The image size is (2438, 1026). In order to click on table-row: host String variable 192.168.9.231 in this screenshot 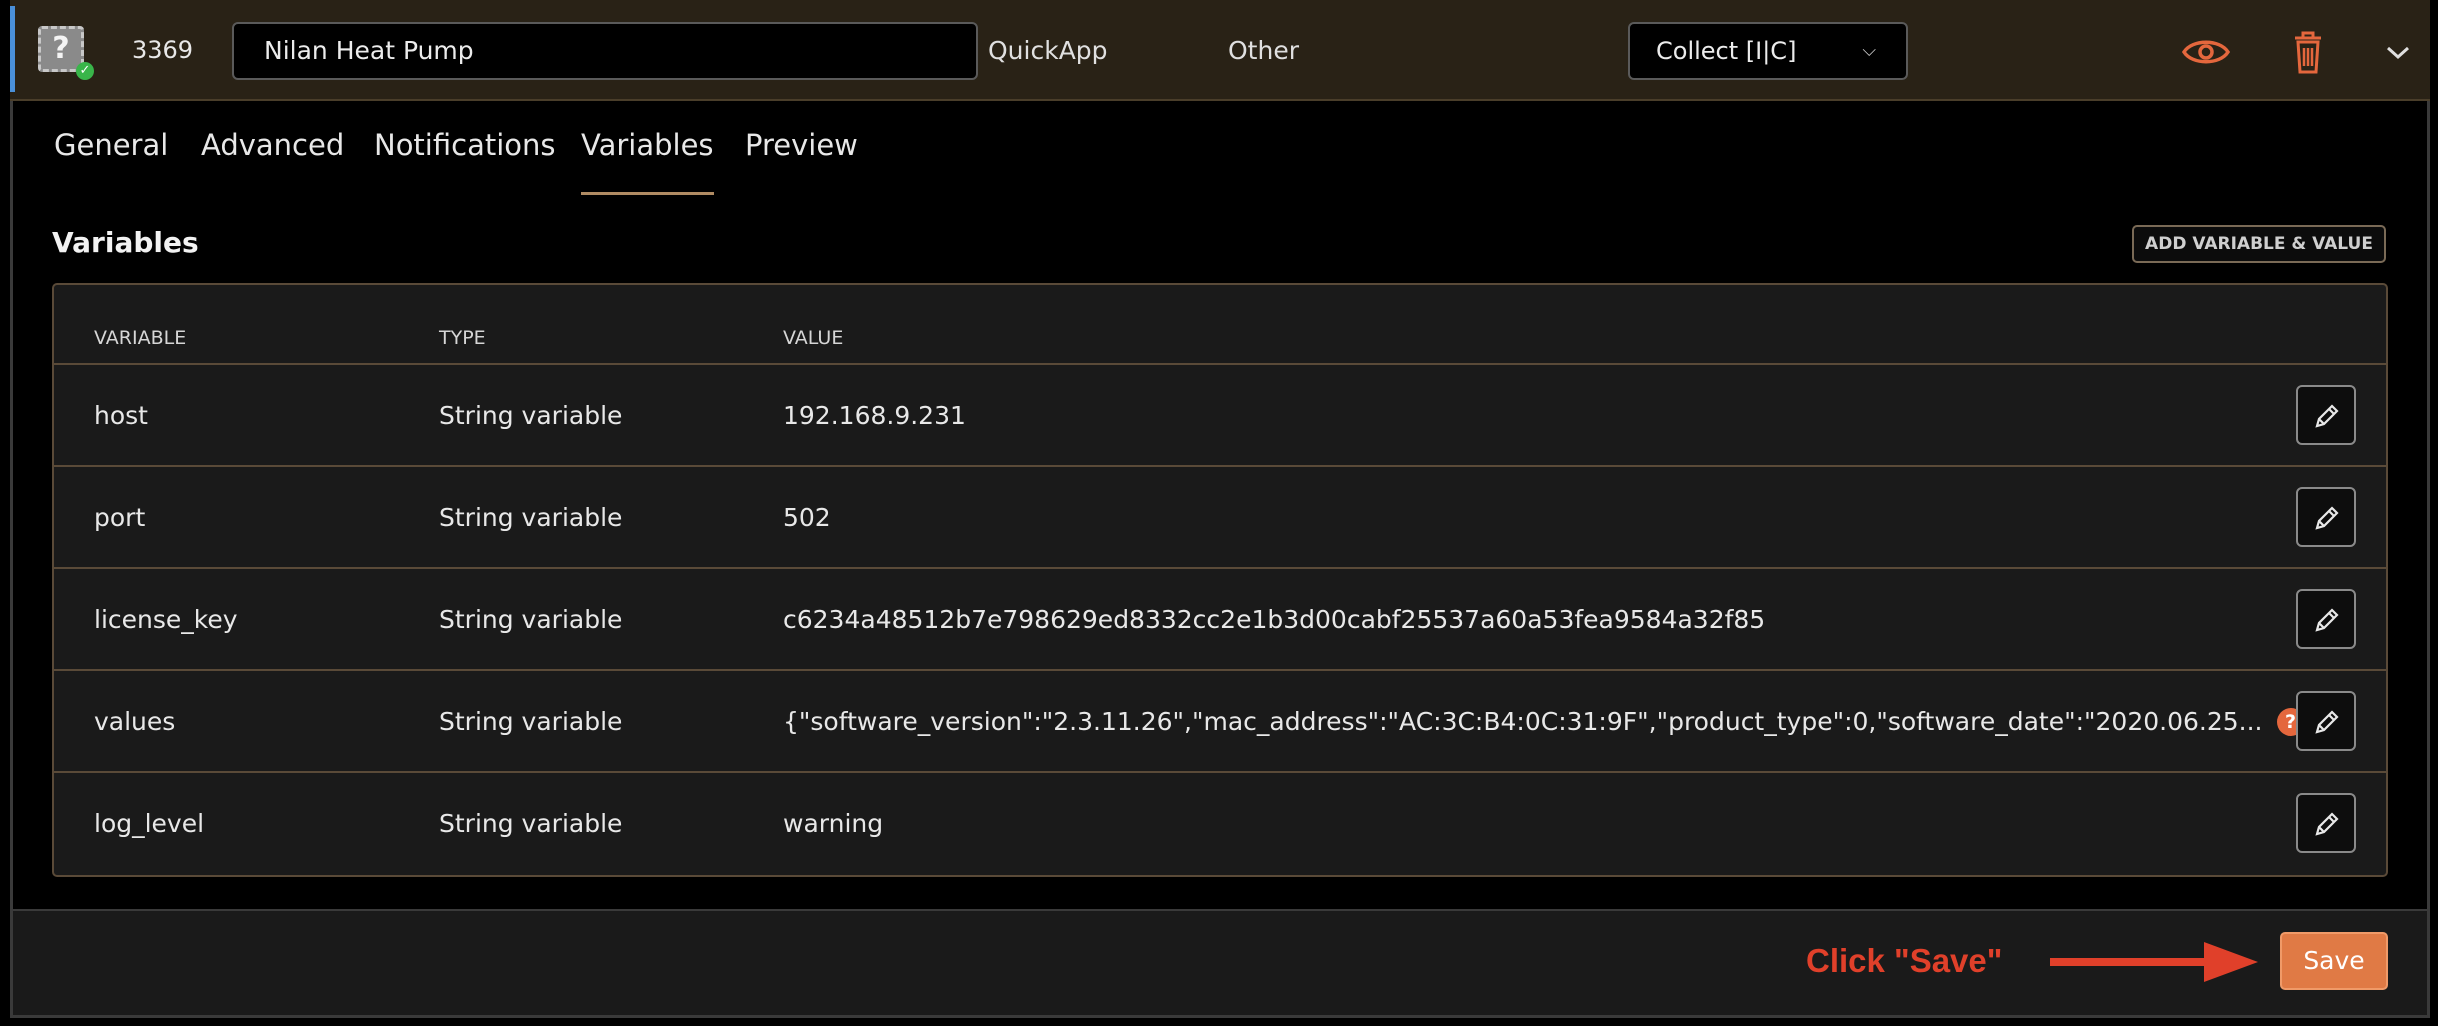, I will do `click(1220, 416)`.